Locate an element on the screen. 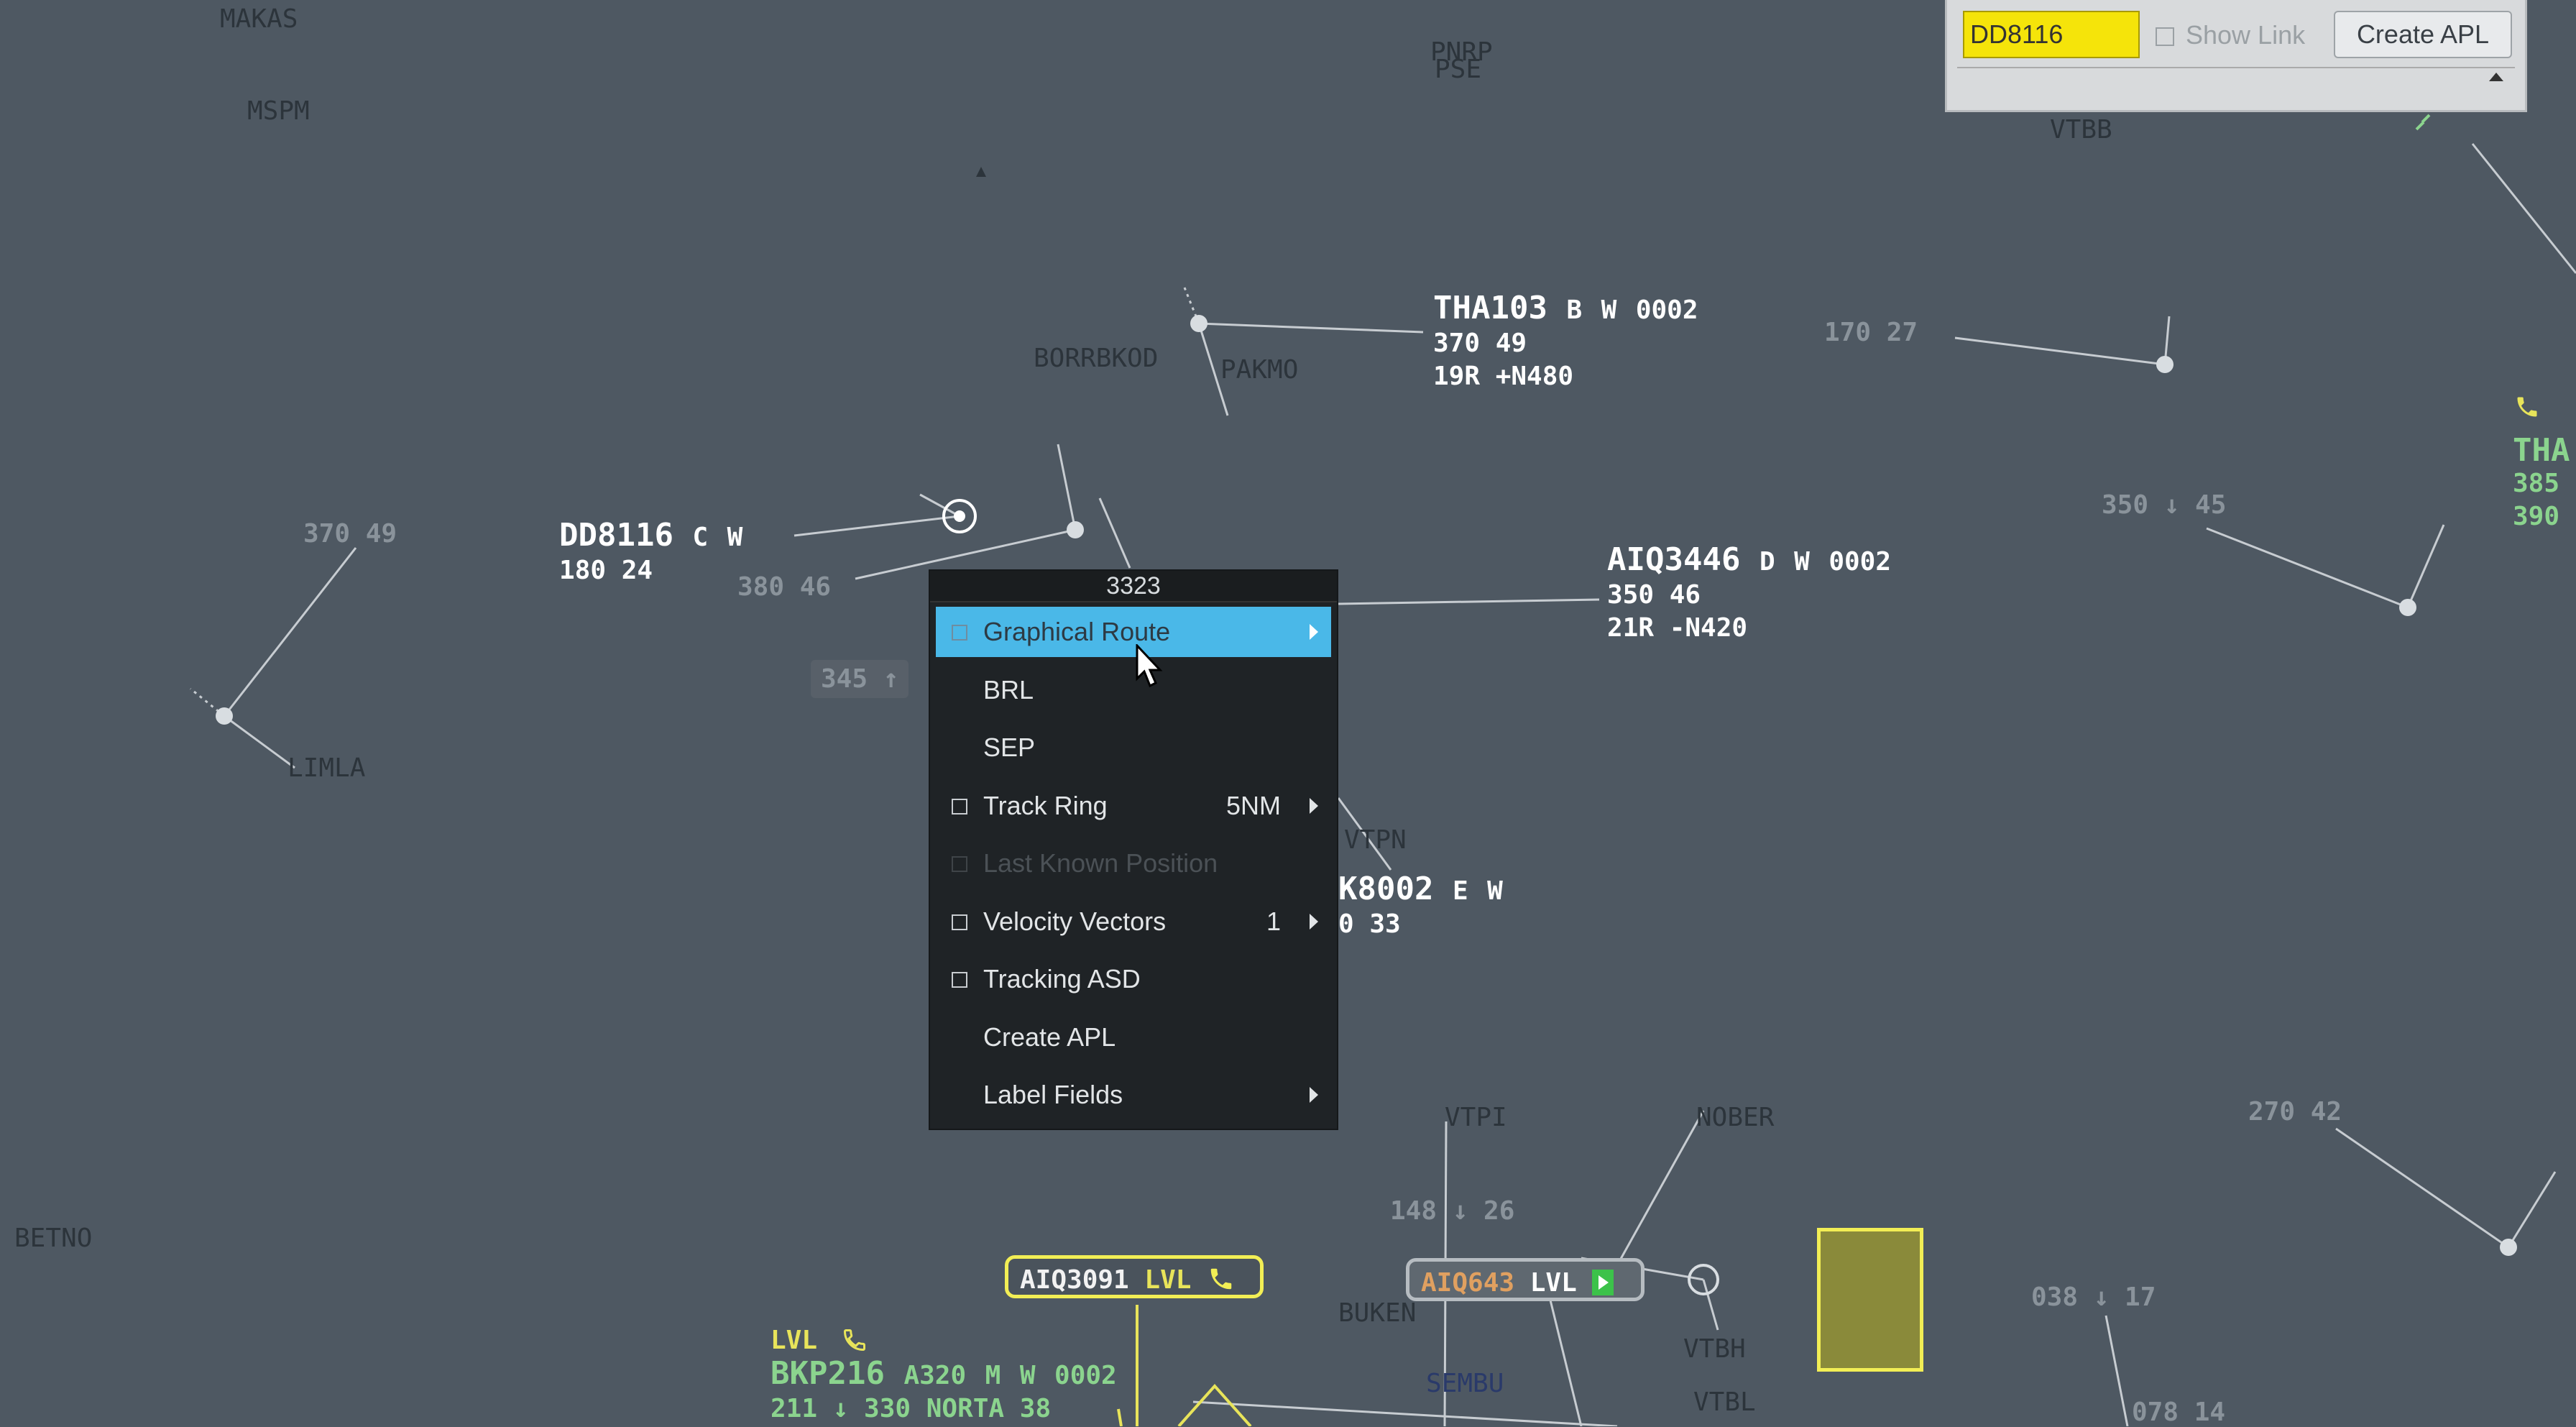 The height and width of the screenshot is (1427, 2576). menu-item-value: 1 is located at coordinates (1273, 921).